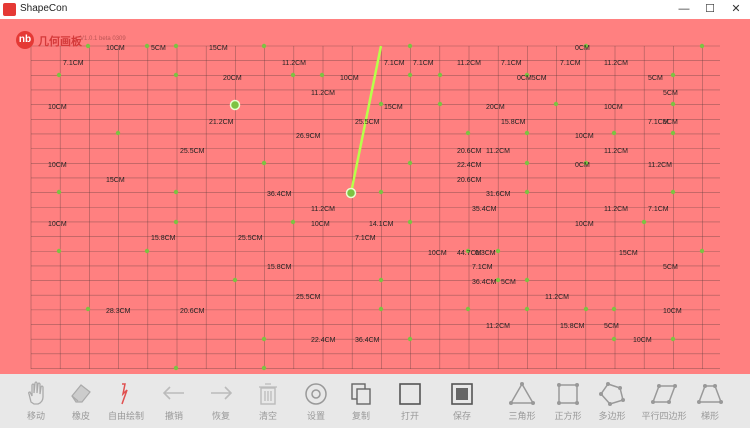  What do you see at coordinates (60, 42) in the screenshot?
I see `logo-text: 几何画板` at bounding box center [60, 42].